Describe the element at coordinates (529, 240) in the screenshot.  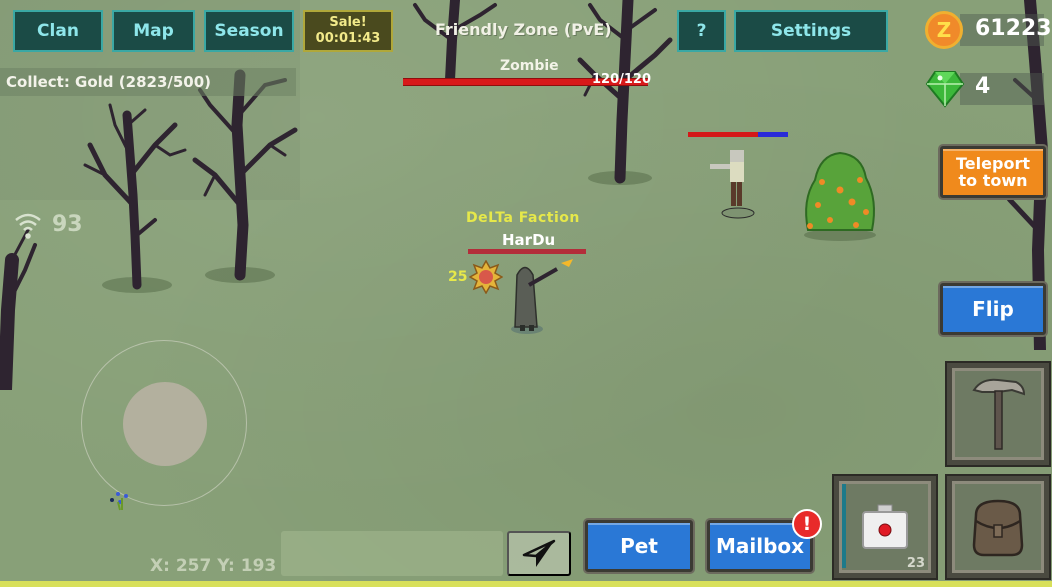
I see `player-name: HarDu` at that location.